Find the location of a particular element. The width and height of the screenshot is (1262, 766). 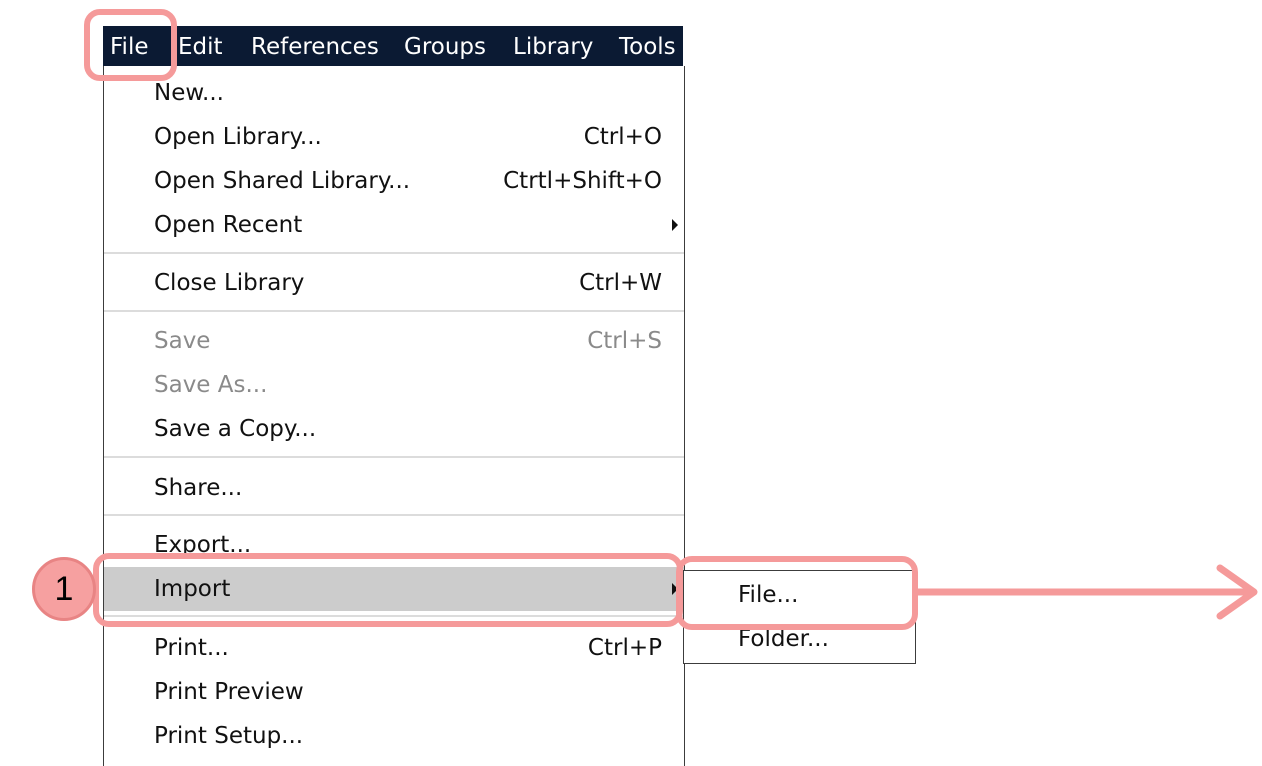

menu-item-open-recent: Open Recent is located at coordinates (394, 225).